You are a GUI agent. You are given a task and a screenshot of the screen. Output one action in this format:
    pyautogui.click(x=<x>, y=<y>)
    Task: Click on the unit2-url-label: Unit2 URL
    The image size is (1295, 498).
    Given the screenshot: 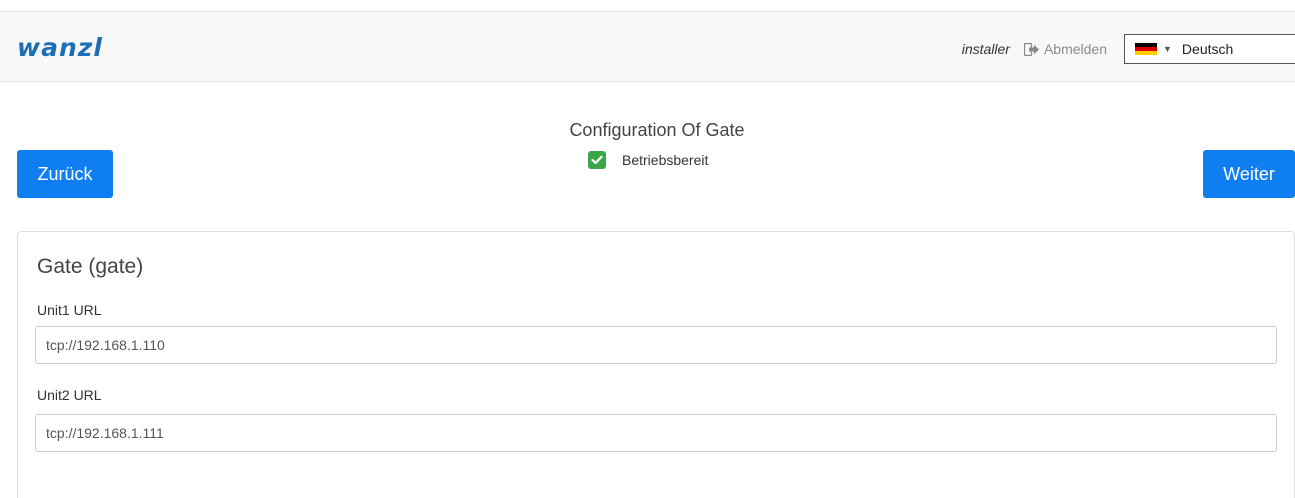 What is the action you would take?
    pyautogui.click(x=69, y=395)
    